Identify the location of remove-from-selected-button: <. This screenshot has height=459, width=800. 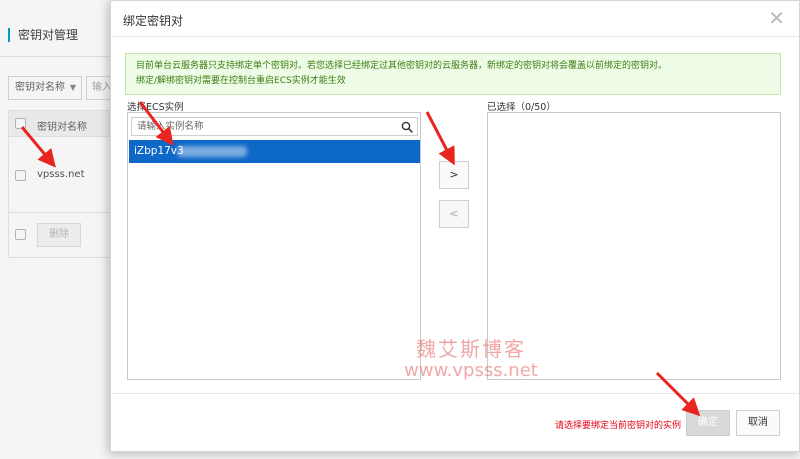
(454, 214).